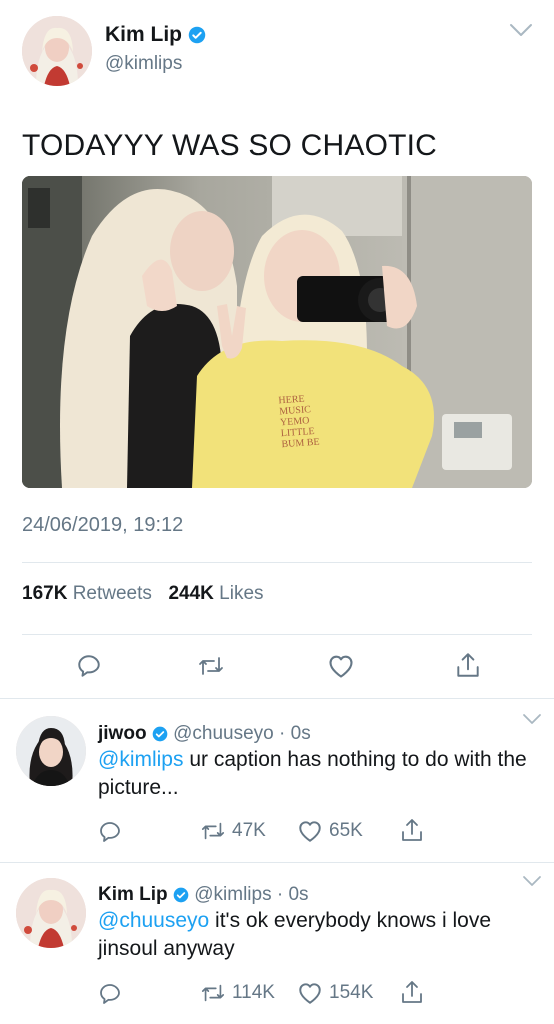  Describe the element at coordinates (241, 593) in the screenshot. I see `likes-label: Likes` at that location.